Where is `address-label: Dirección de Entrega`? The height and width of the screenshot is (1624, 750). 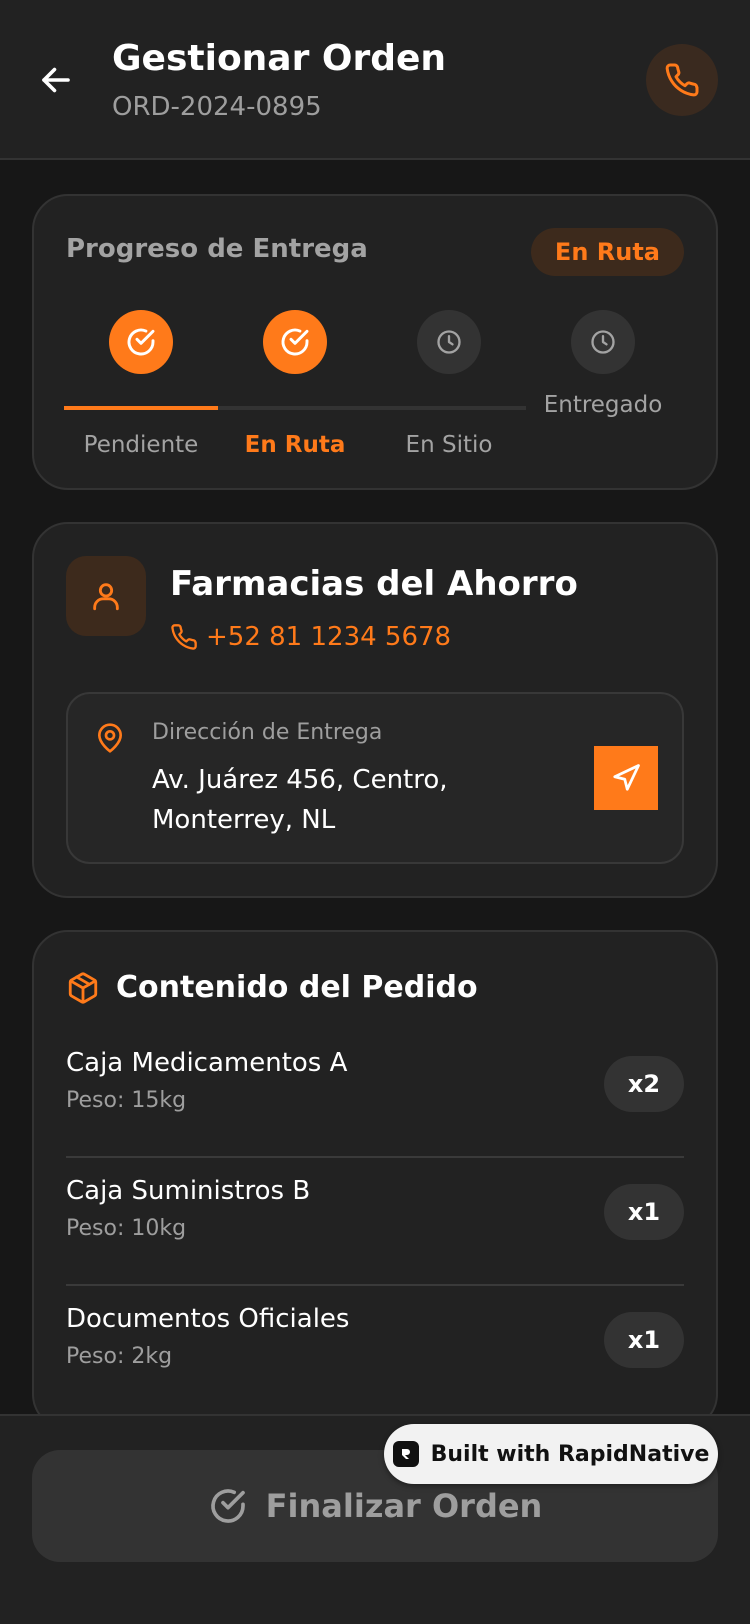 address-label: Dirección de Entrega is located at coordinates (267, 732).